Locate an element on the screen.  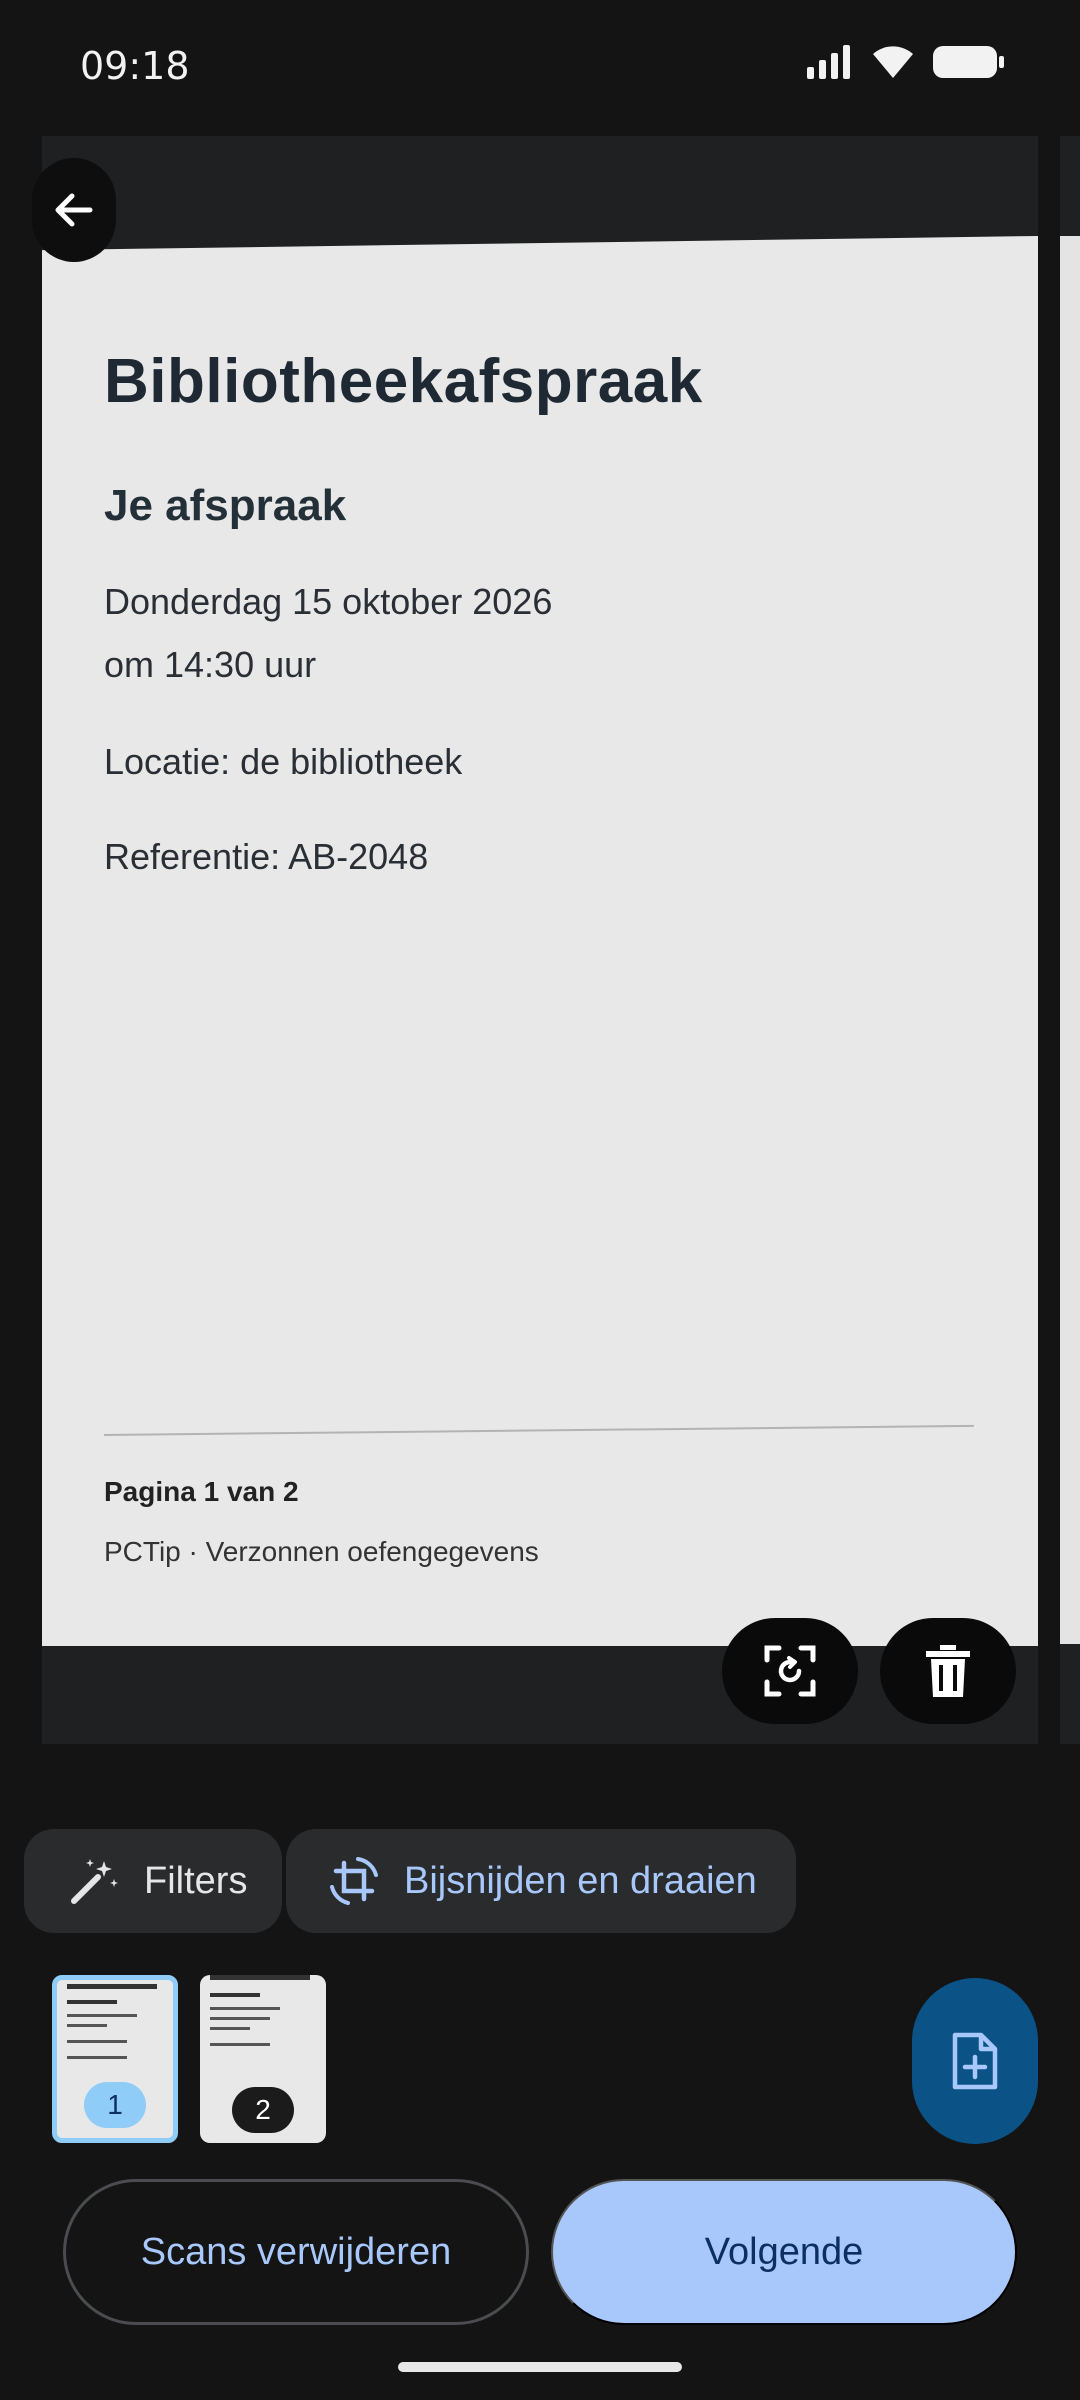
filters-label: Filters is located at coordinates (196, 1880).